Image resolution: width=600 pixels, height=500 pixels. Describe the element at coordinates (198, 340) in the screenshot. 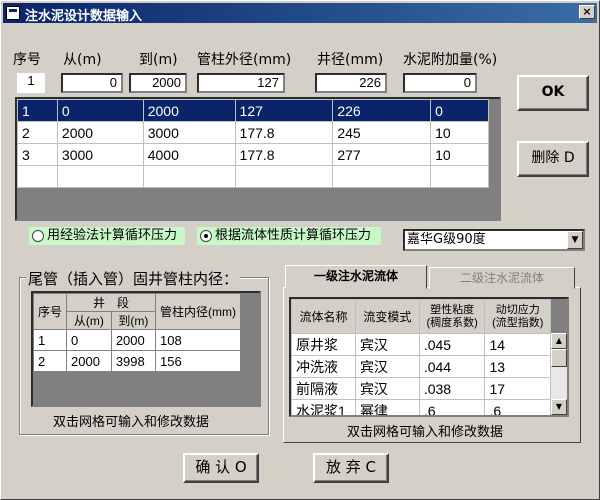

I see `cell: 108` at that location.